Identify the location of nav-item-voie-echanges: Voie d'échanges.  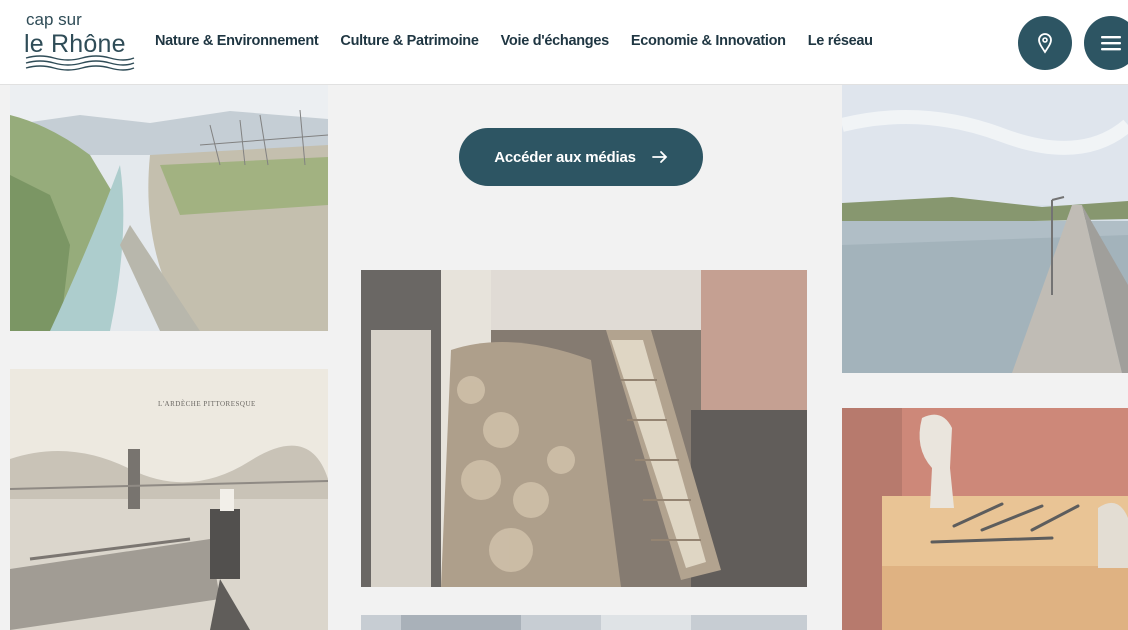
(555, 41).